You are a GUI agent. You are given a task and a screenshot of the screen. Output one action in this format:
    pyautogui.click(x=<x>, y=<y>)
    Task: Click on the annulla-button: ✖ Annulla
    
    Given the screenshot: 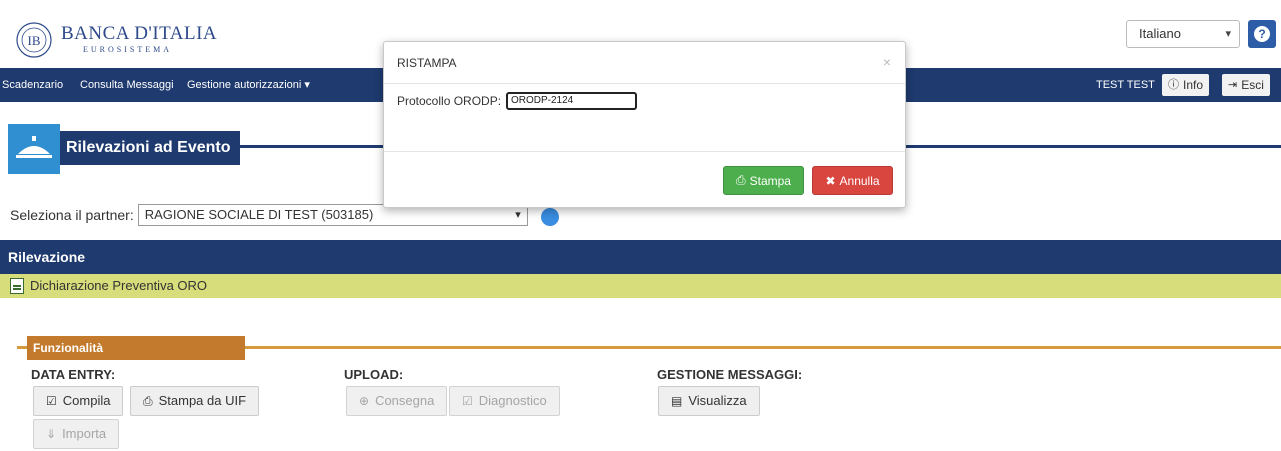 What is the action you would take?
    pyautogui.click(x=852, y=180)
    